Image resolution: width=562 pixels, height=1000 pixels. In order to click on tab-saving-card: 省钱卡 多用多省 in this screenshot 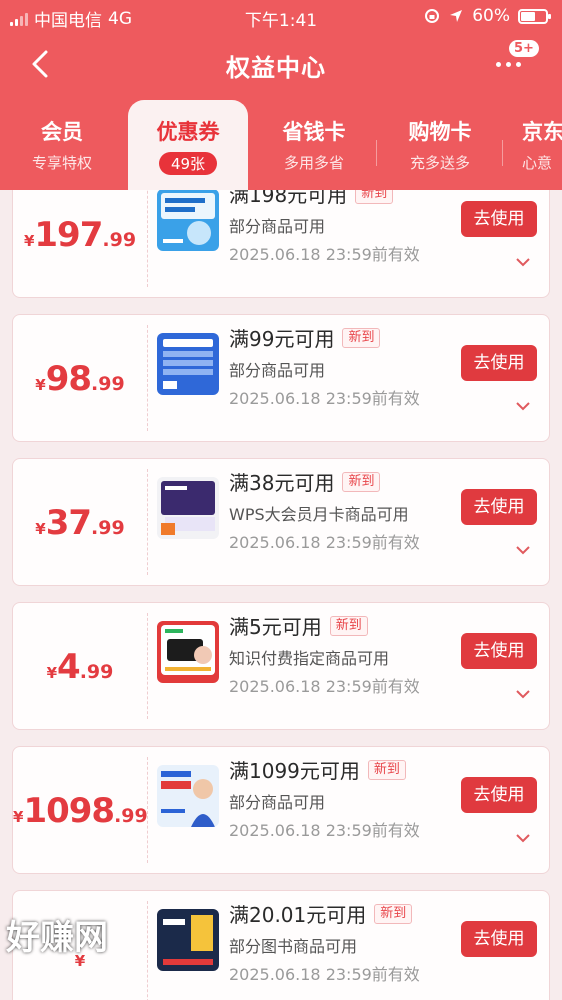, I will do `click(314, 145)`.